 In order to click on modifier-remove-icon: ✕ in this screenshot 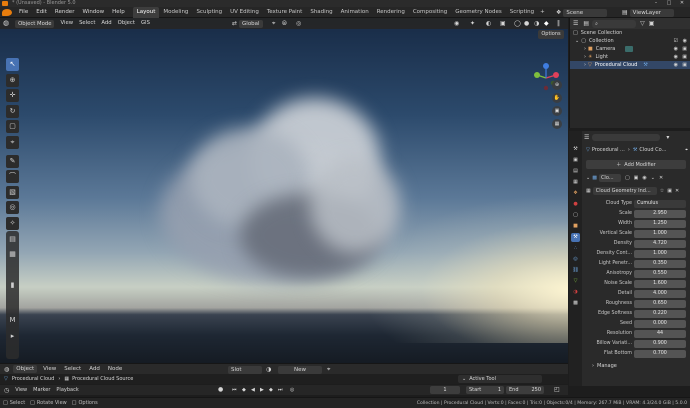, I will do `click(661, 178)`.